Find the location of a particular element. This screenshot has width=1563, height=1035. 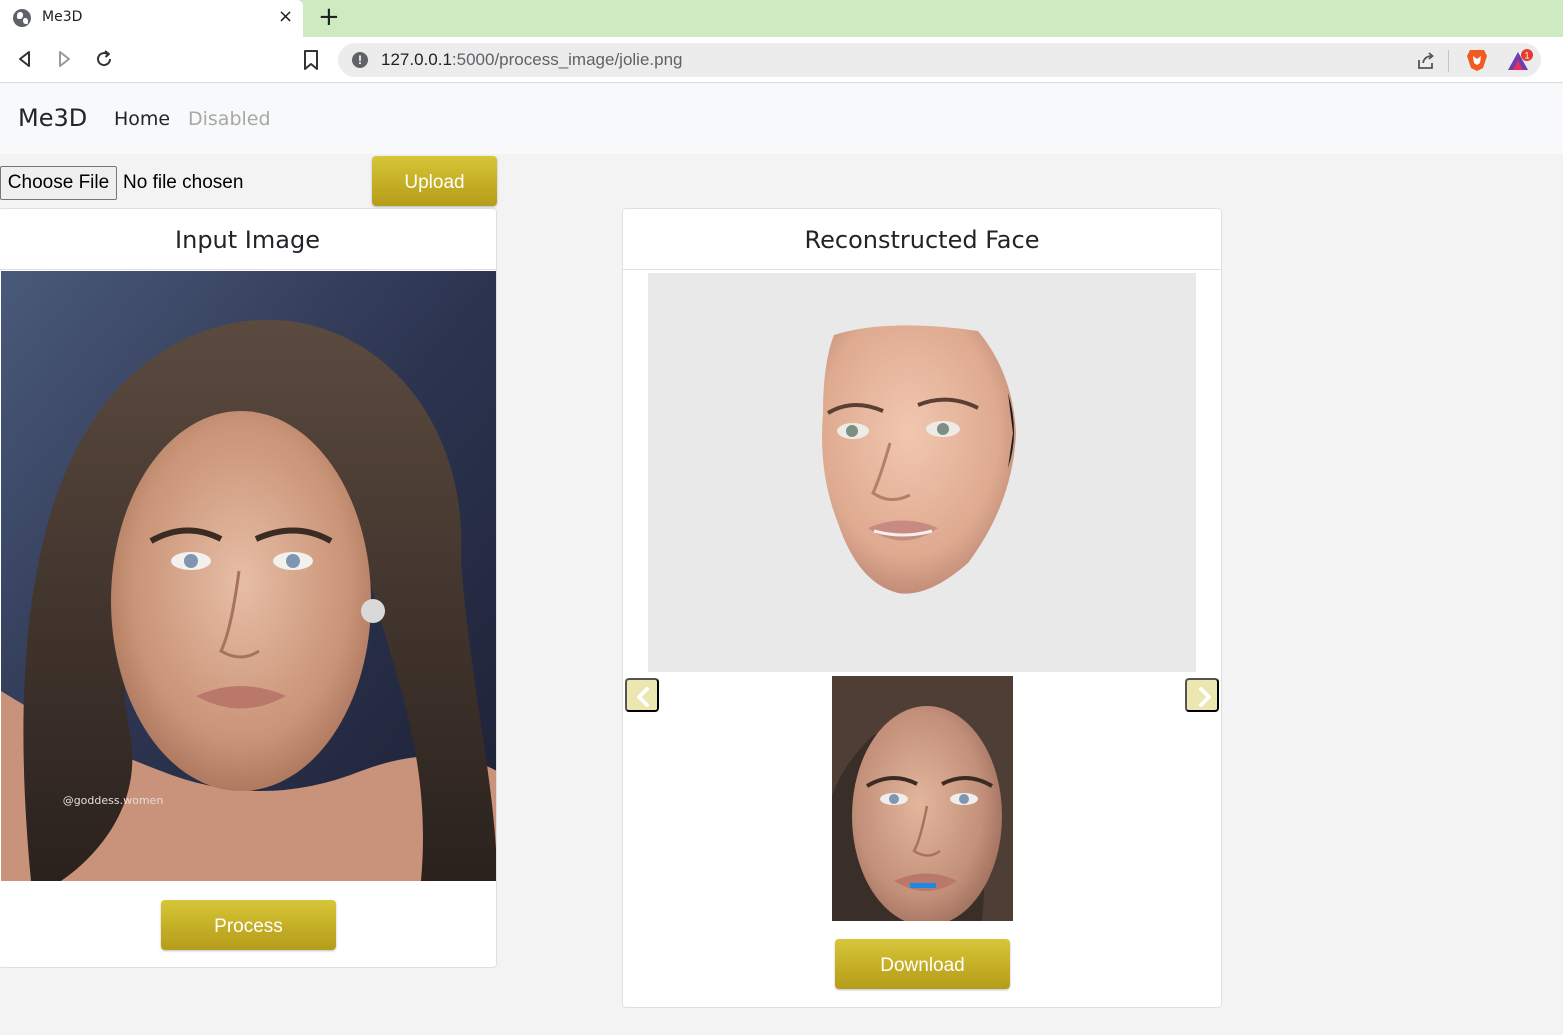

chevron-left-icon is located at coordinates (643, 697).